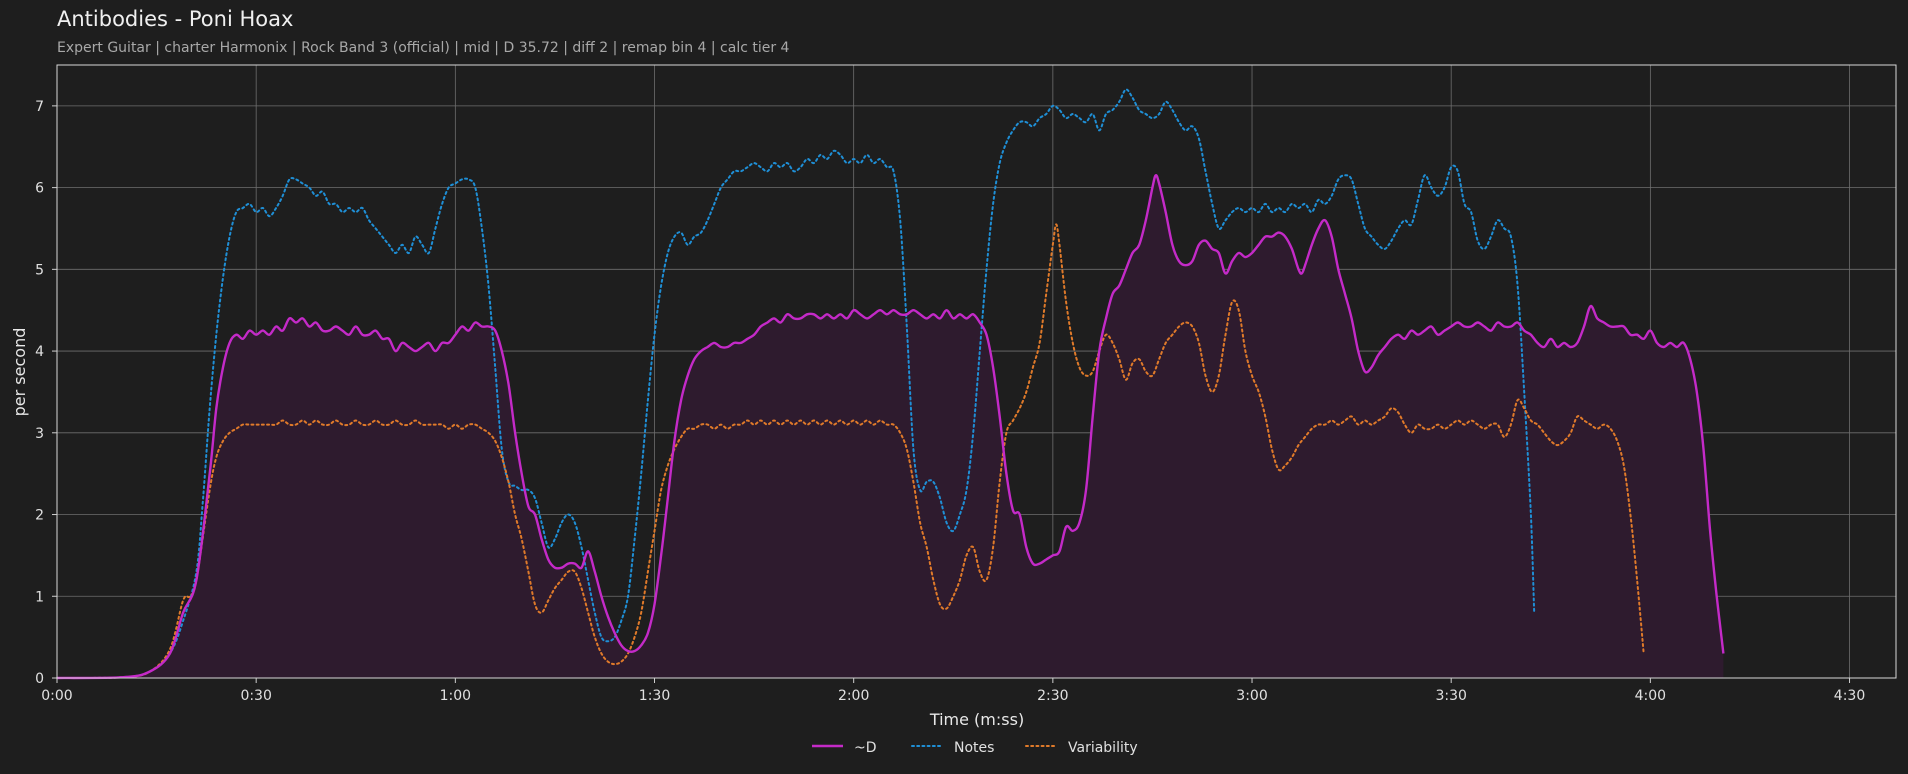 The height and width of the screenshot is (774, 1908). I want to click on x-tick-label: 0:30, so click(255, 696).